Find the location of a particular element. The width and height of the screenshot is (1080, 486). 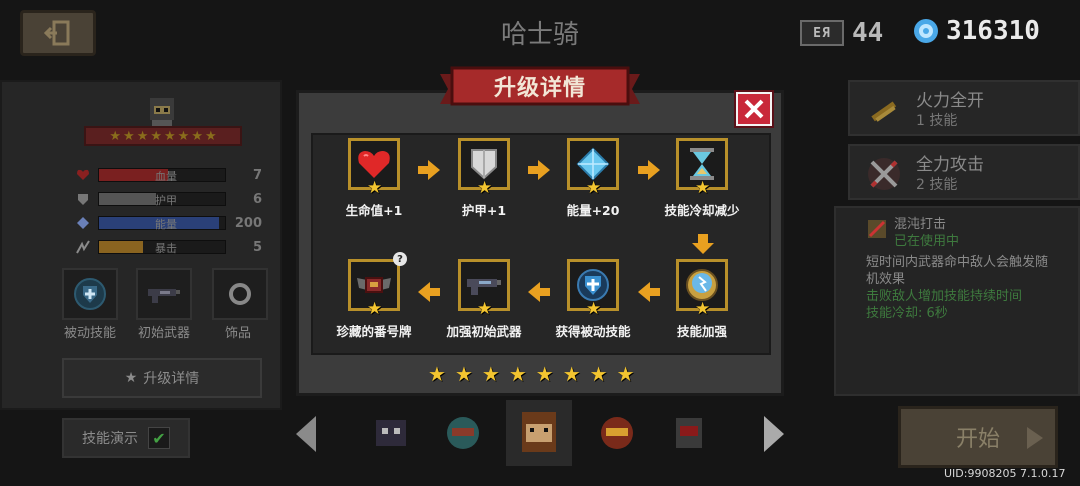

stat-armor: 护甲 6 is located at coordinates (171, 199).